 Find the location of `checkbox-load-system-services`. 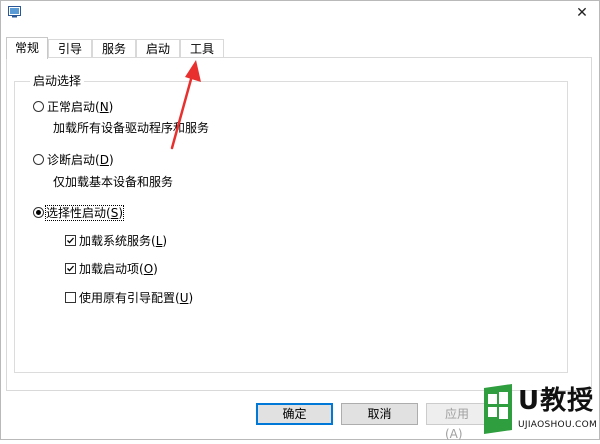

checkbox-load-system-services is located at coordinates (70, 240).